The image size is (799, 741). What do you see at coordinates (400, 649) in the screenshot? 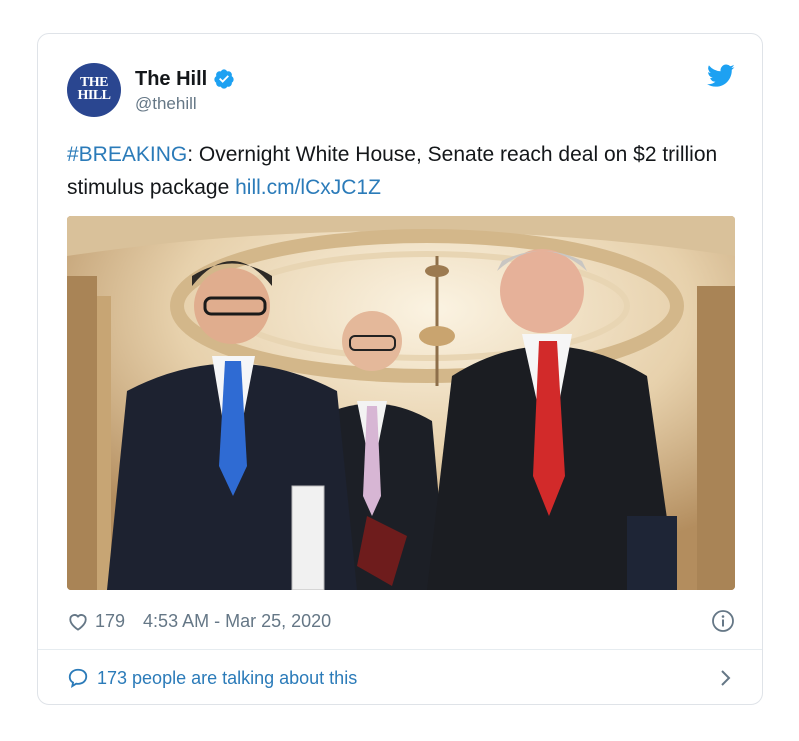
I see `divider` at bounding box center [400, 649].